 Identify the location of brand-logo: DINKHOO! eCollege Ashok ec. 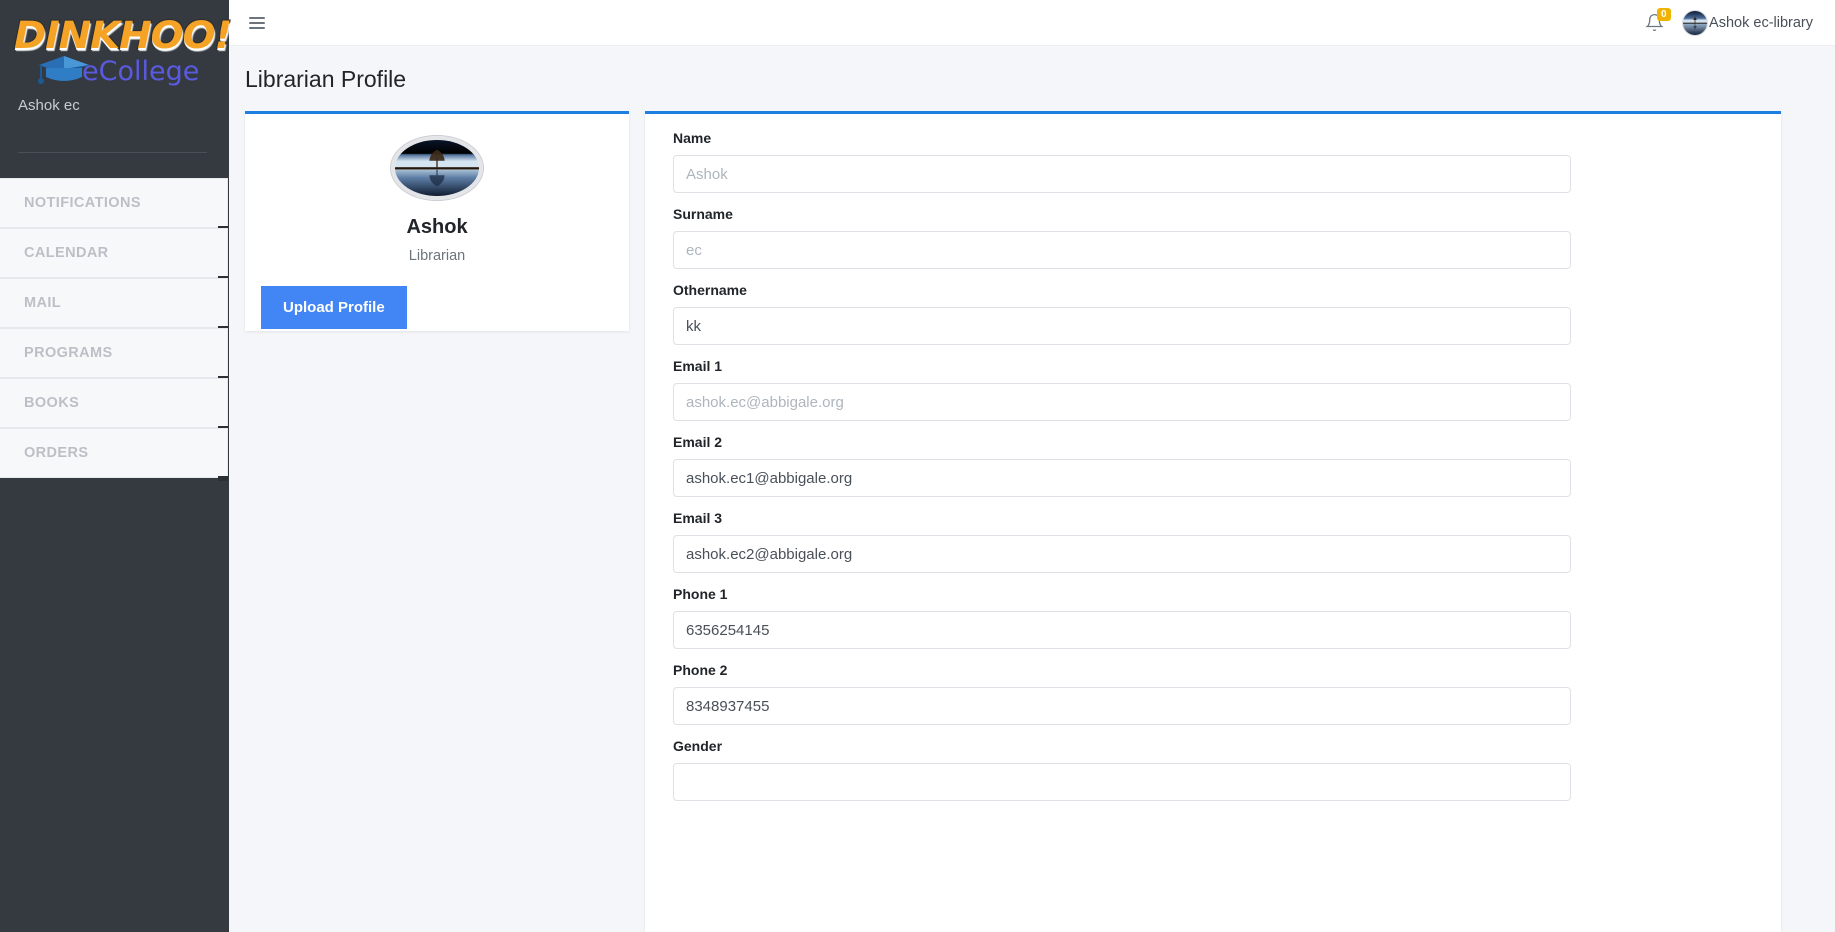
(116, 76).